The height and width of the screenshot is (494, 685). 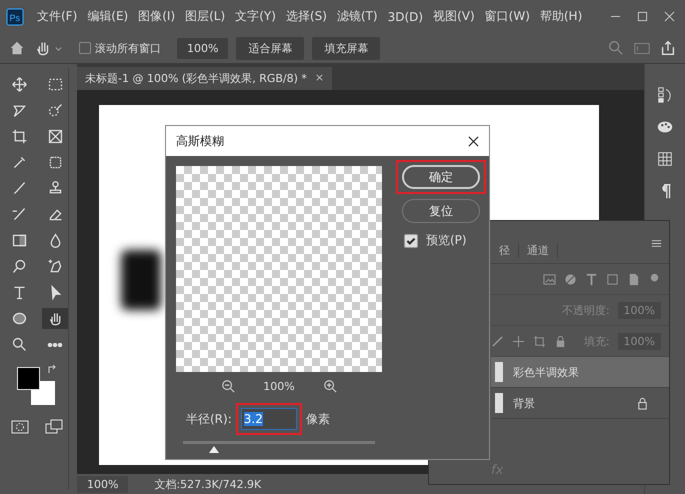 I want to click on maximize-icon, so click(x=642, y=16).